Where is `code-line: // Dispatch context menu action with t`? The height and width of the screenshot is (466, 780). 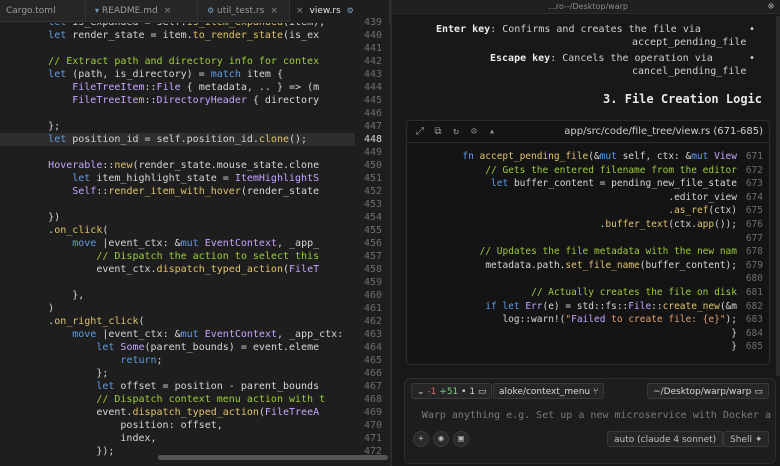
code-line: // Dispatch context menu action with t is located at coordinates (177, 399).